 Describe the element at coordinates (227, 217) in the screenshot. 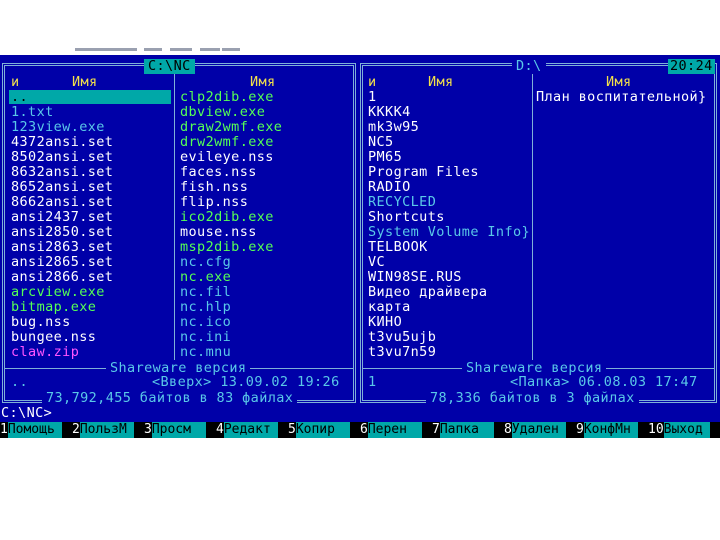

I see `file-entry: ico2dib.exe` at that location.